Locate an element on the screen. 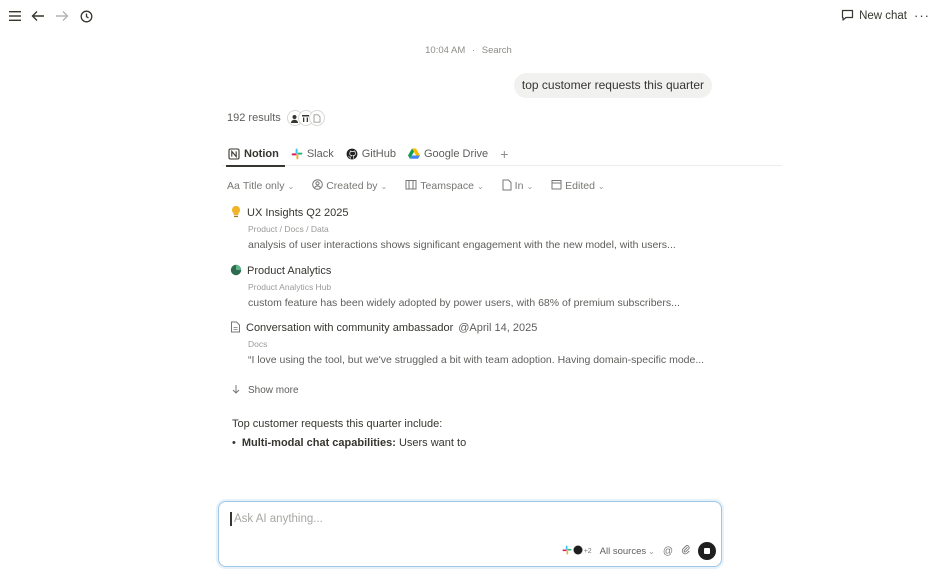 The image size is (937, 588). calendar-icon is located at coordinates (556, 186).